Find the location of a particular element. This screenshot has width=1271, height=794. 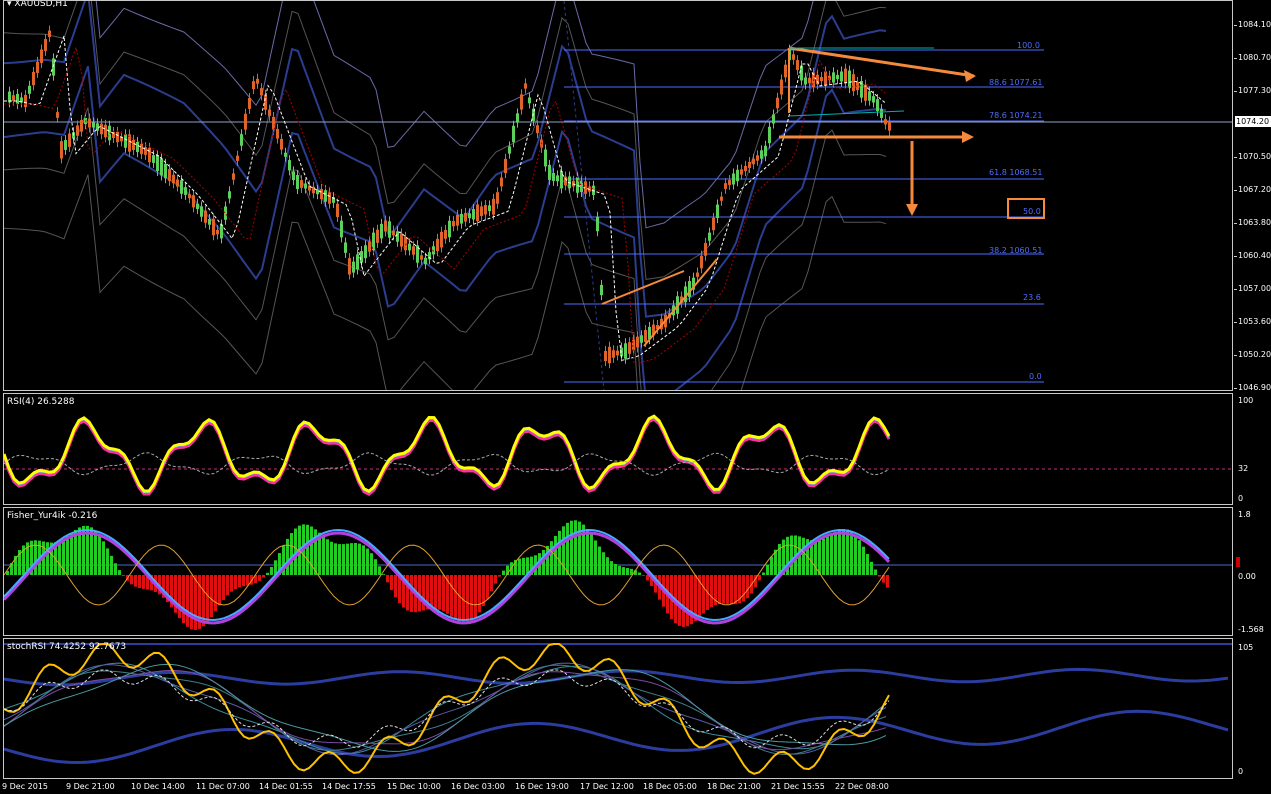

time-tick: 18 Dec 21:00 is located at coordinates (734, 786).